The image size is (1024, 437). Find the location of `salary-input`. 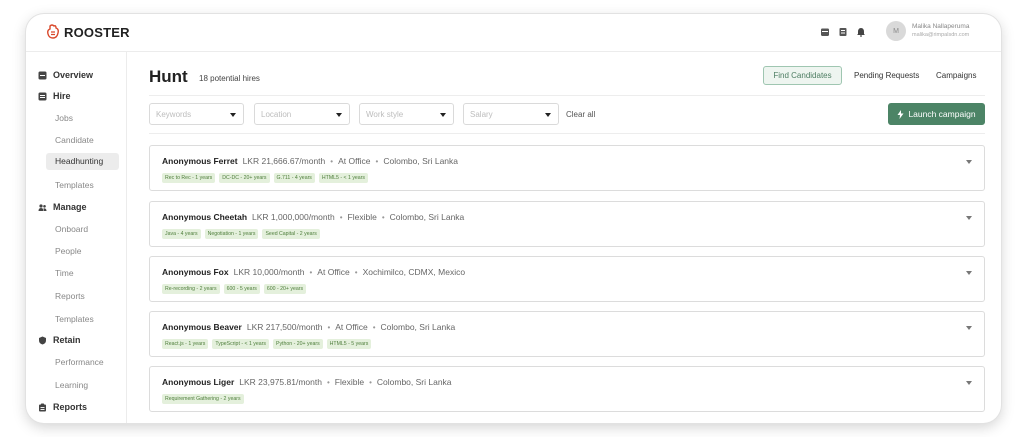

salary-input is located at coordinates (502, 114).